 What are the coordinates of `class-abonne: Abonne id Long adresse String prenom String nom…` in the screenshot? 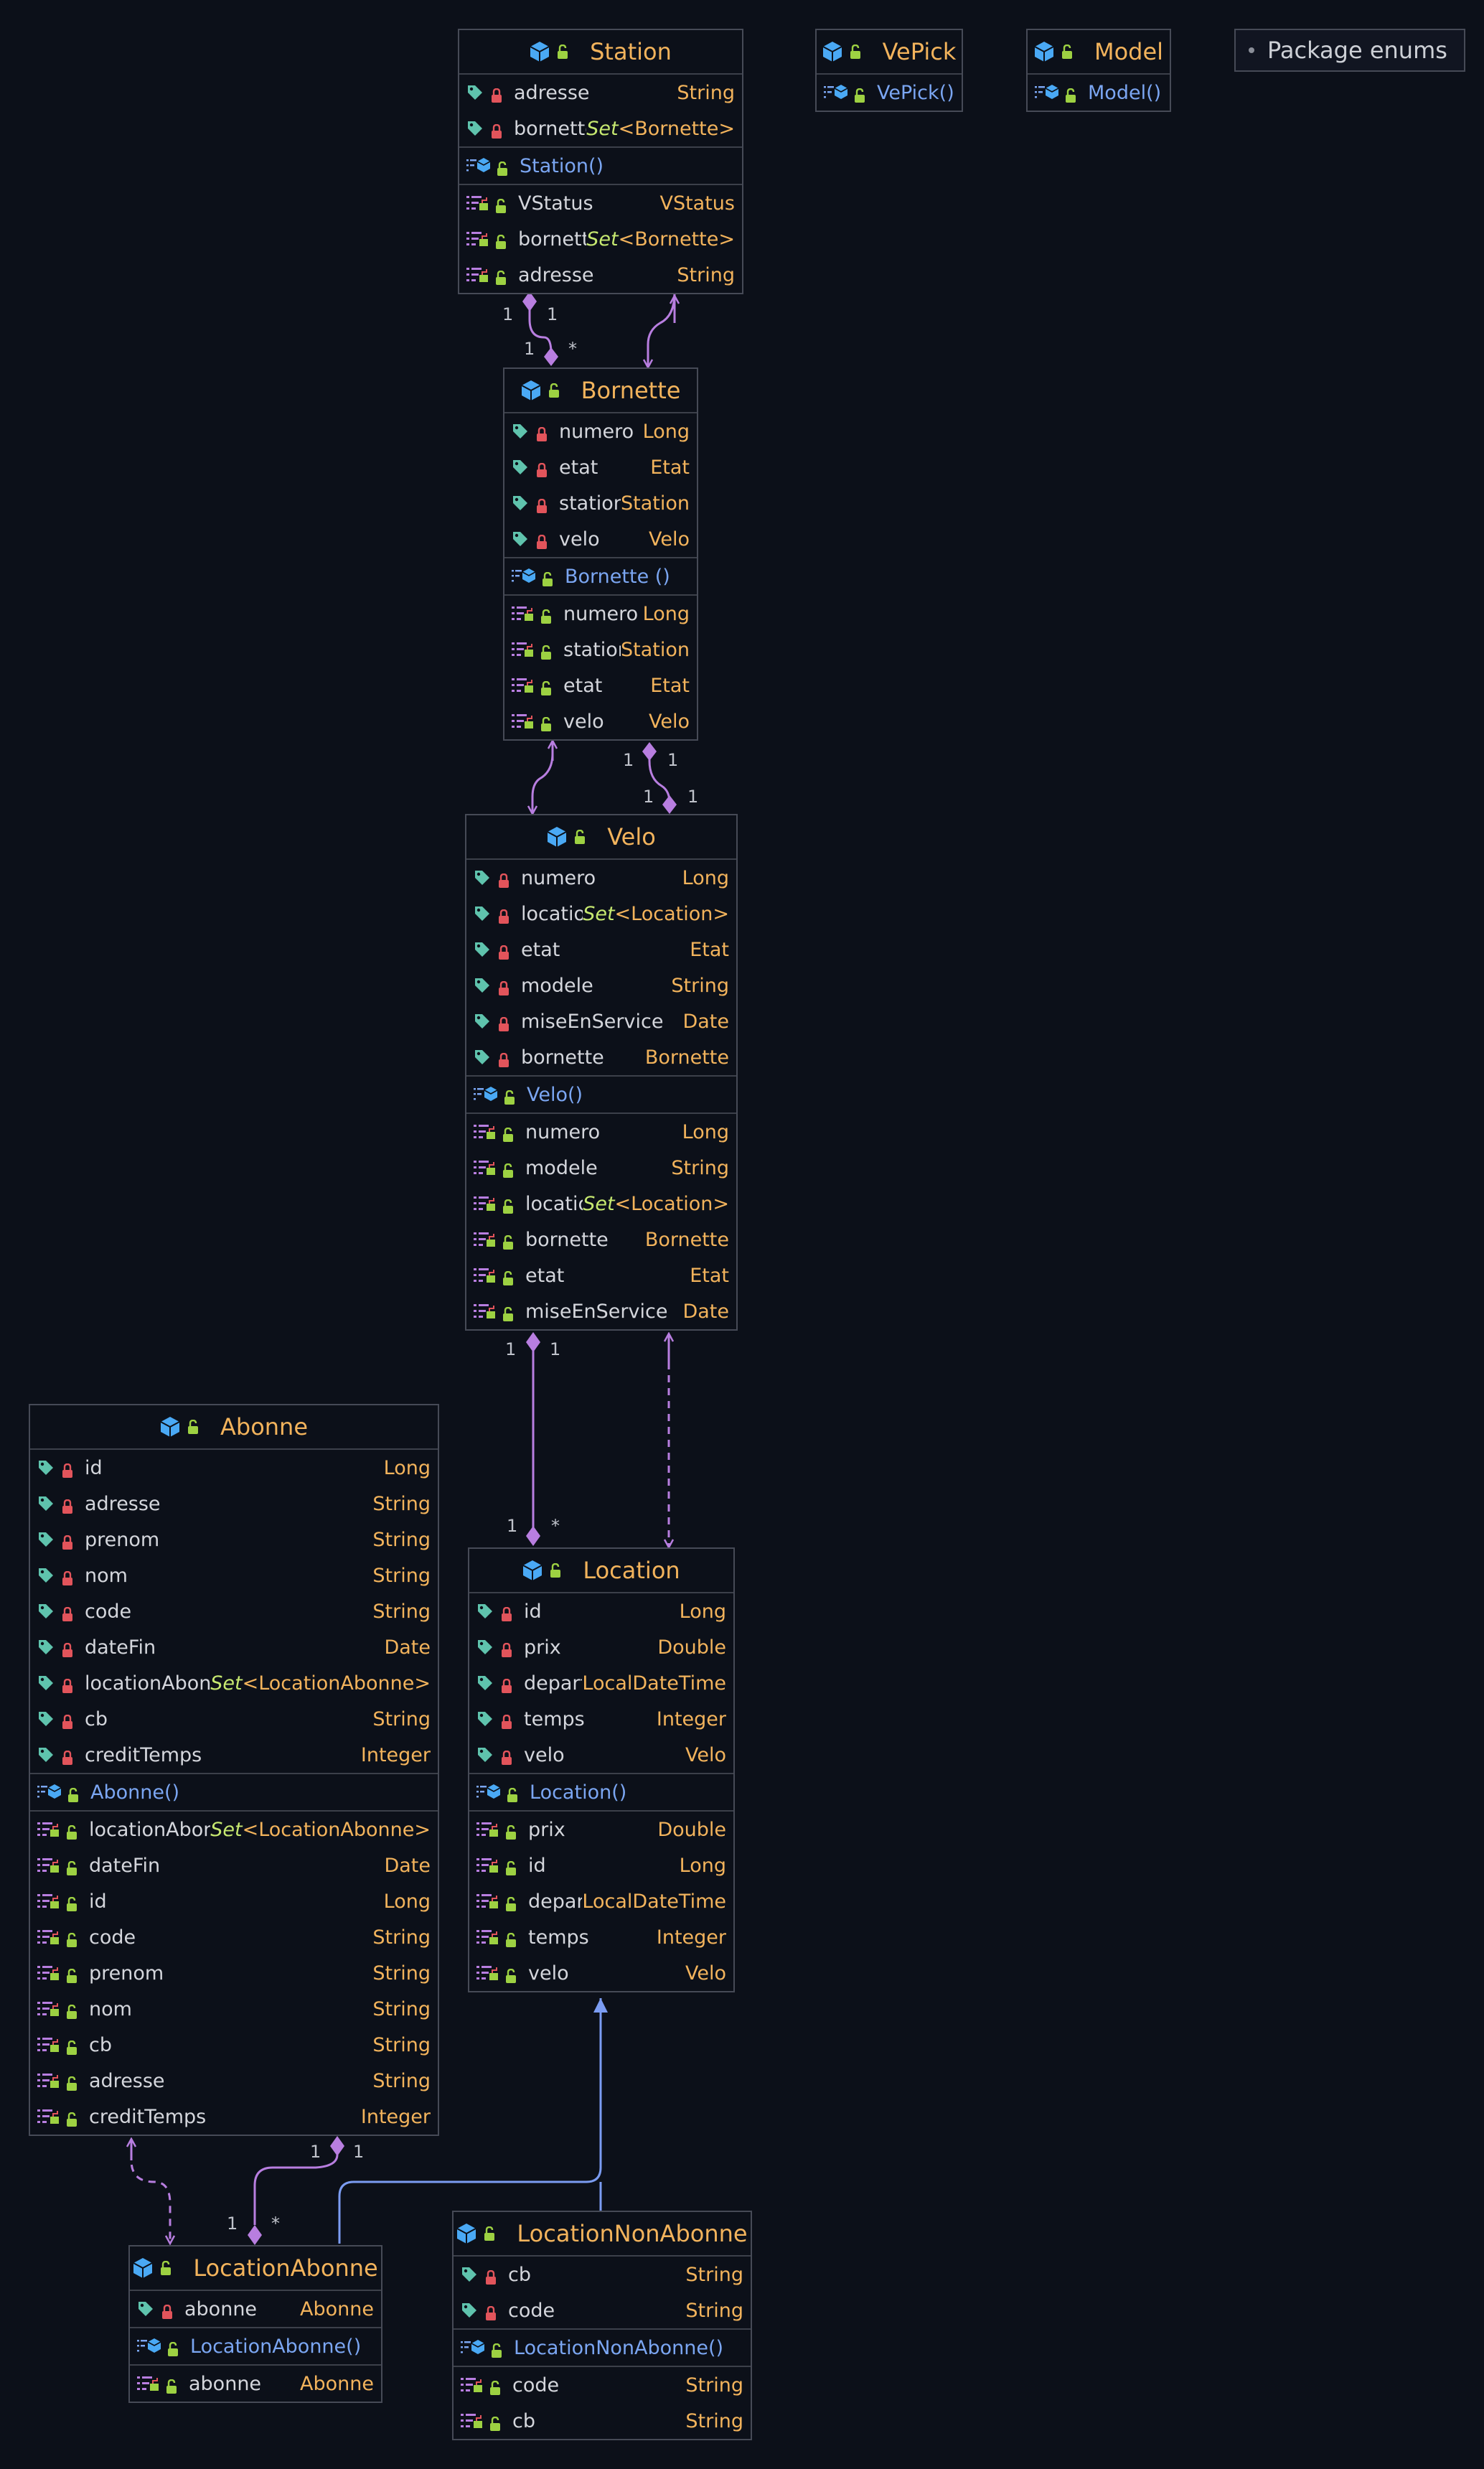 It's located at (234, 1770).